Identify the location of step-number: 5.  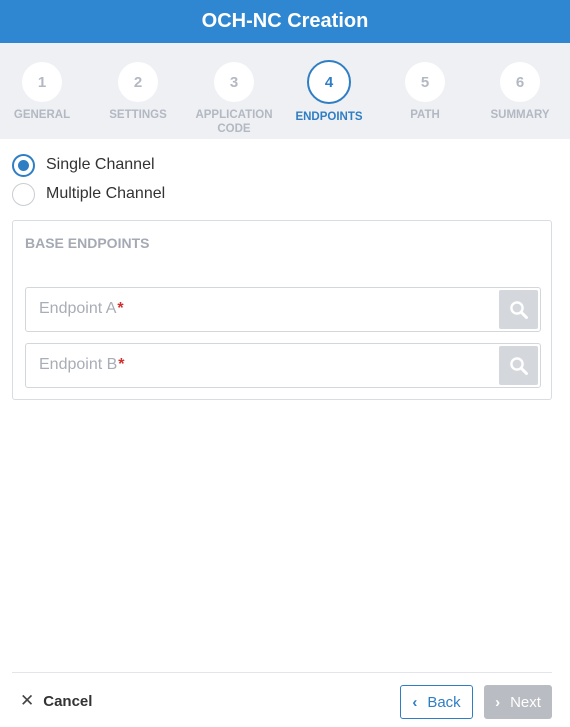
(425, 82).